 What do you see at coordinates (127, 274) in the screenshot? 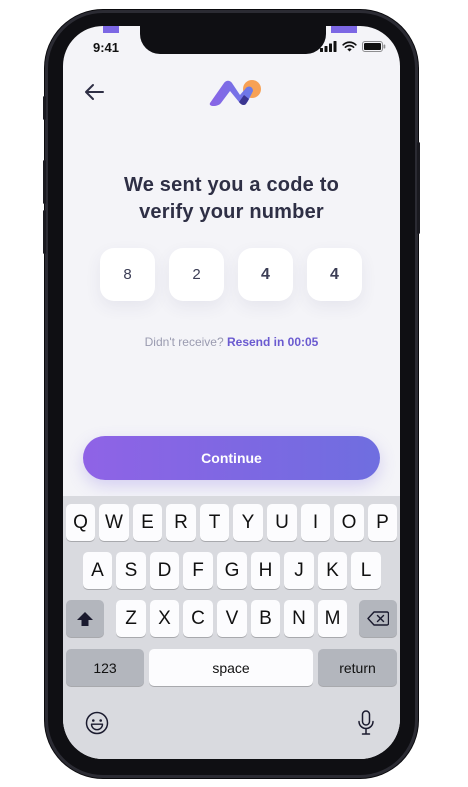
I see `code-digit-1: 8` at bounding box center [127, 274].